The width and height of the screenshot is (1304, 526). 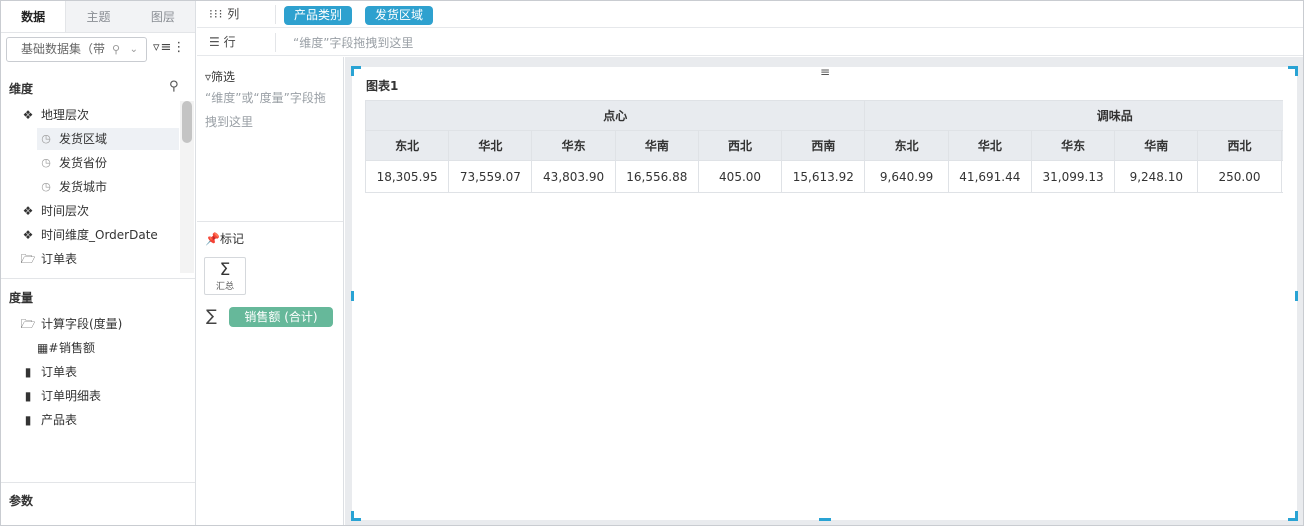 I want to click on value-cell: 13,2, so click(x=1281, y=176).